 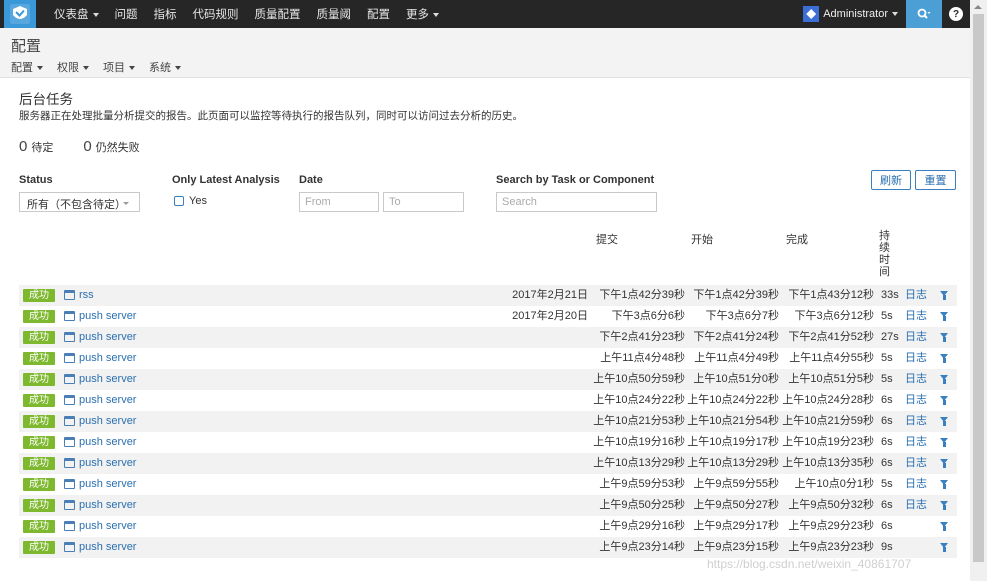 What do you see at coordinates (86, 295) in the screenshot?
I see `component-link: rss` at bounding box center [86, 295].